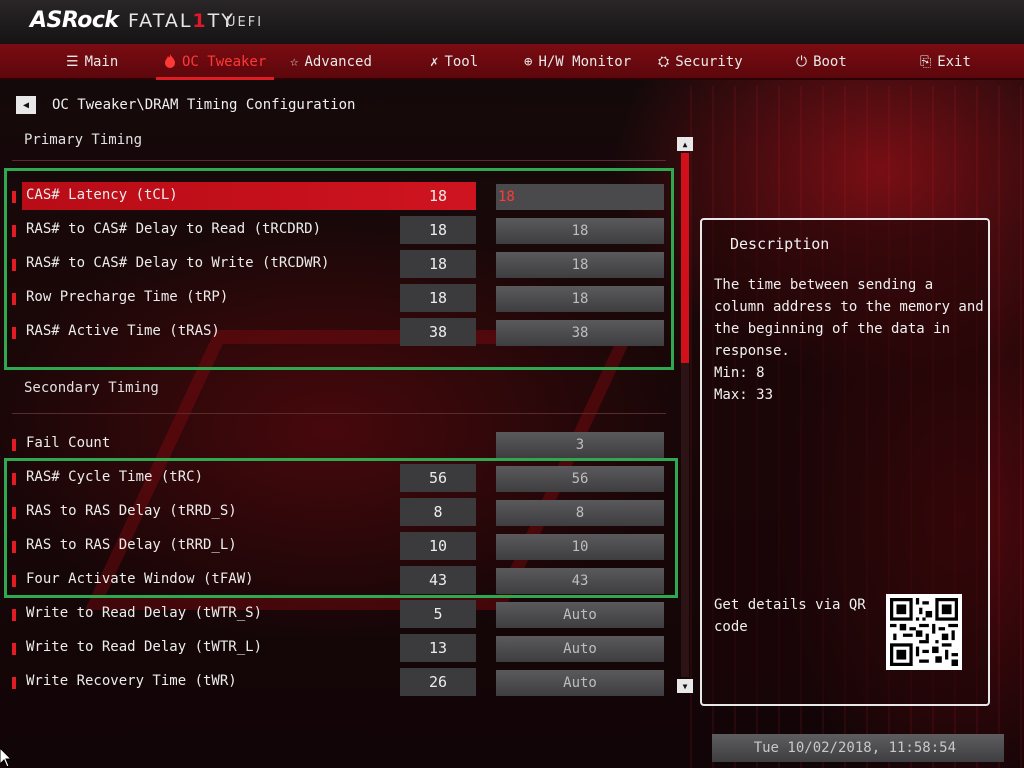 The image size is (1024, 768). Describe the element at coordinates (91, 388) in the screenshot. I see `section-title-secondary: Secondary Timing` at that location.